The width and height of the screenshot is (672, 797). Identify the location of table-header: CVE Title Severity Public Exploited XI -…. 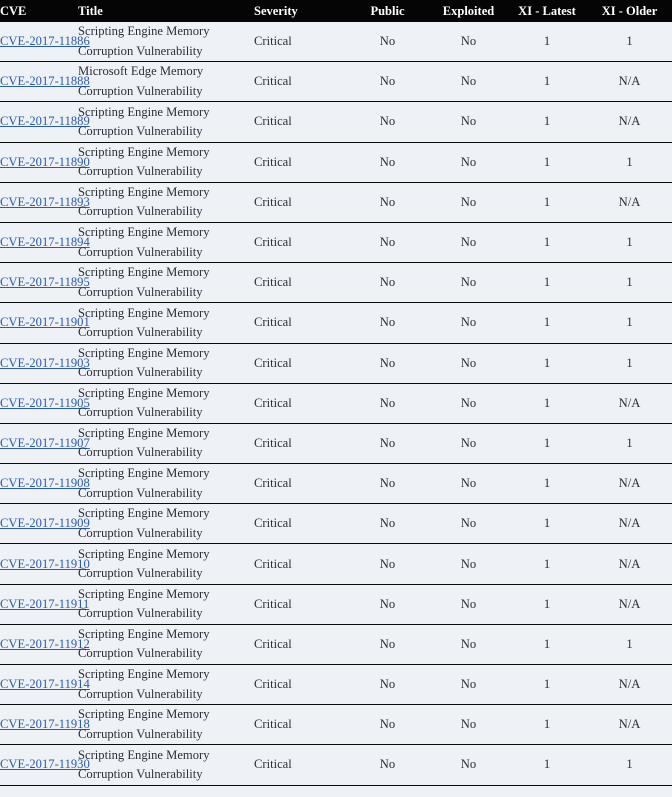
(336, 11).